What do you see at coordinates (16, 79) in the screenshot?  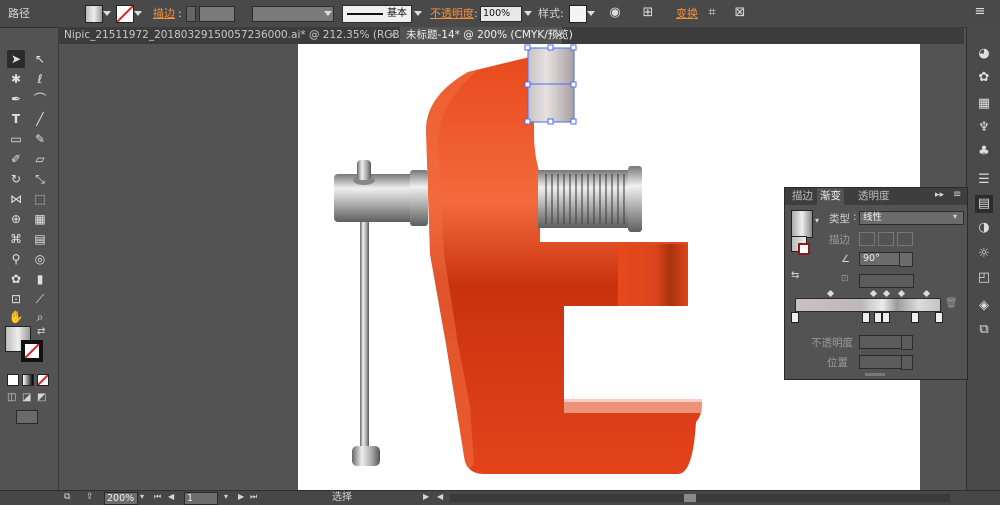 I see `magic-wand-icon: ✱` at bounding box center [16, 79].